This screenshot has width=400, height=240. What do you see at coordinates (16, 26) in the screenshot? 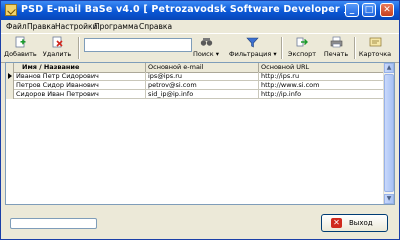
I see `menu-file: Файл` at bounding box center [16, 26].